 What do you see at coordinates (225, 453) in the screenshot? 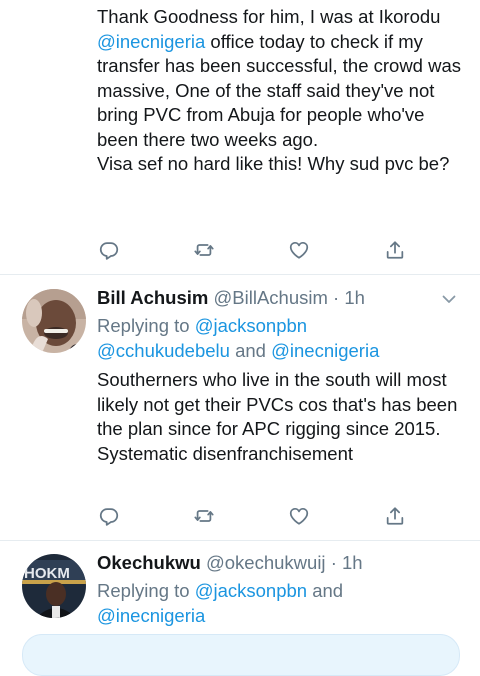
I see `tweet-text-part: Systematic disenfranchisement` at bounding box center [225, 453].